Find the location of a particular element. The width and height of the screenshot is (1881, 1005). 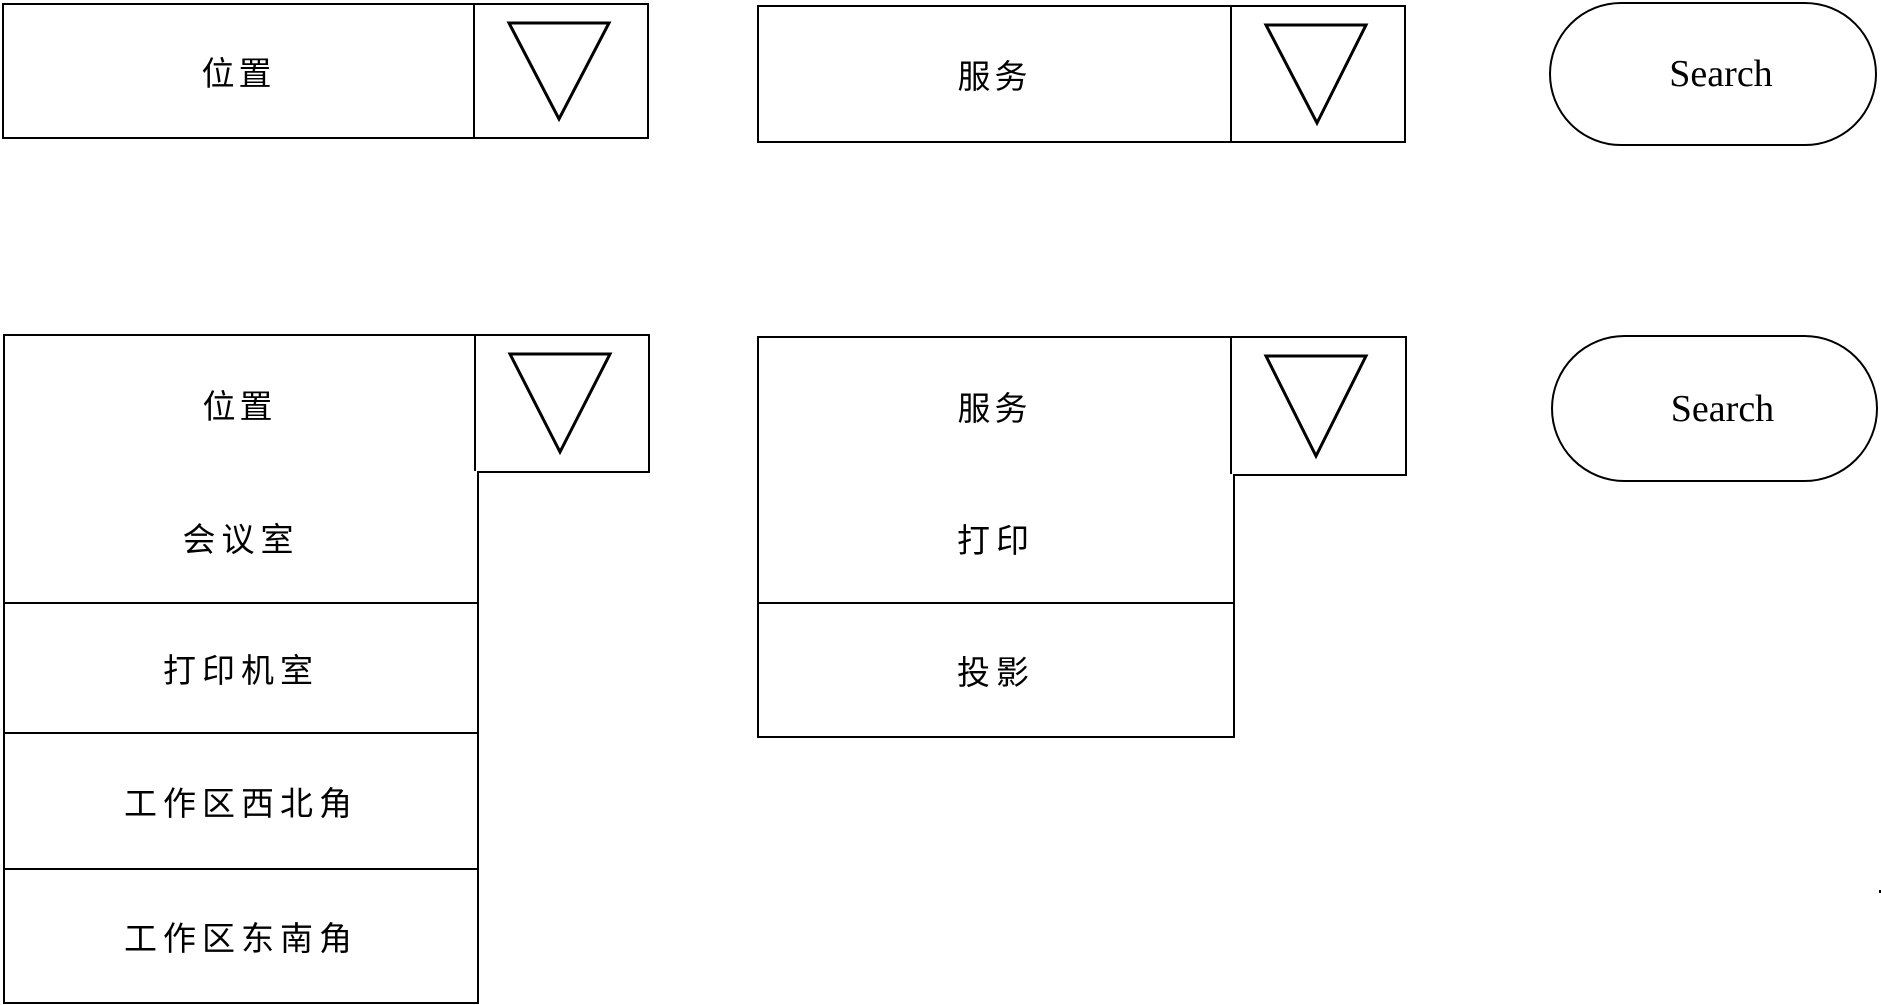

option-label: 工作区东南角 is located at coordinates (241, 938).